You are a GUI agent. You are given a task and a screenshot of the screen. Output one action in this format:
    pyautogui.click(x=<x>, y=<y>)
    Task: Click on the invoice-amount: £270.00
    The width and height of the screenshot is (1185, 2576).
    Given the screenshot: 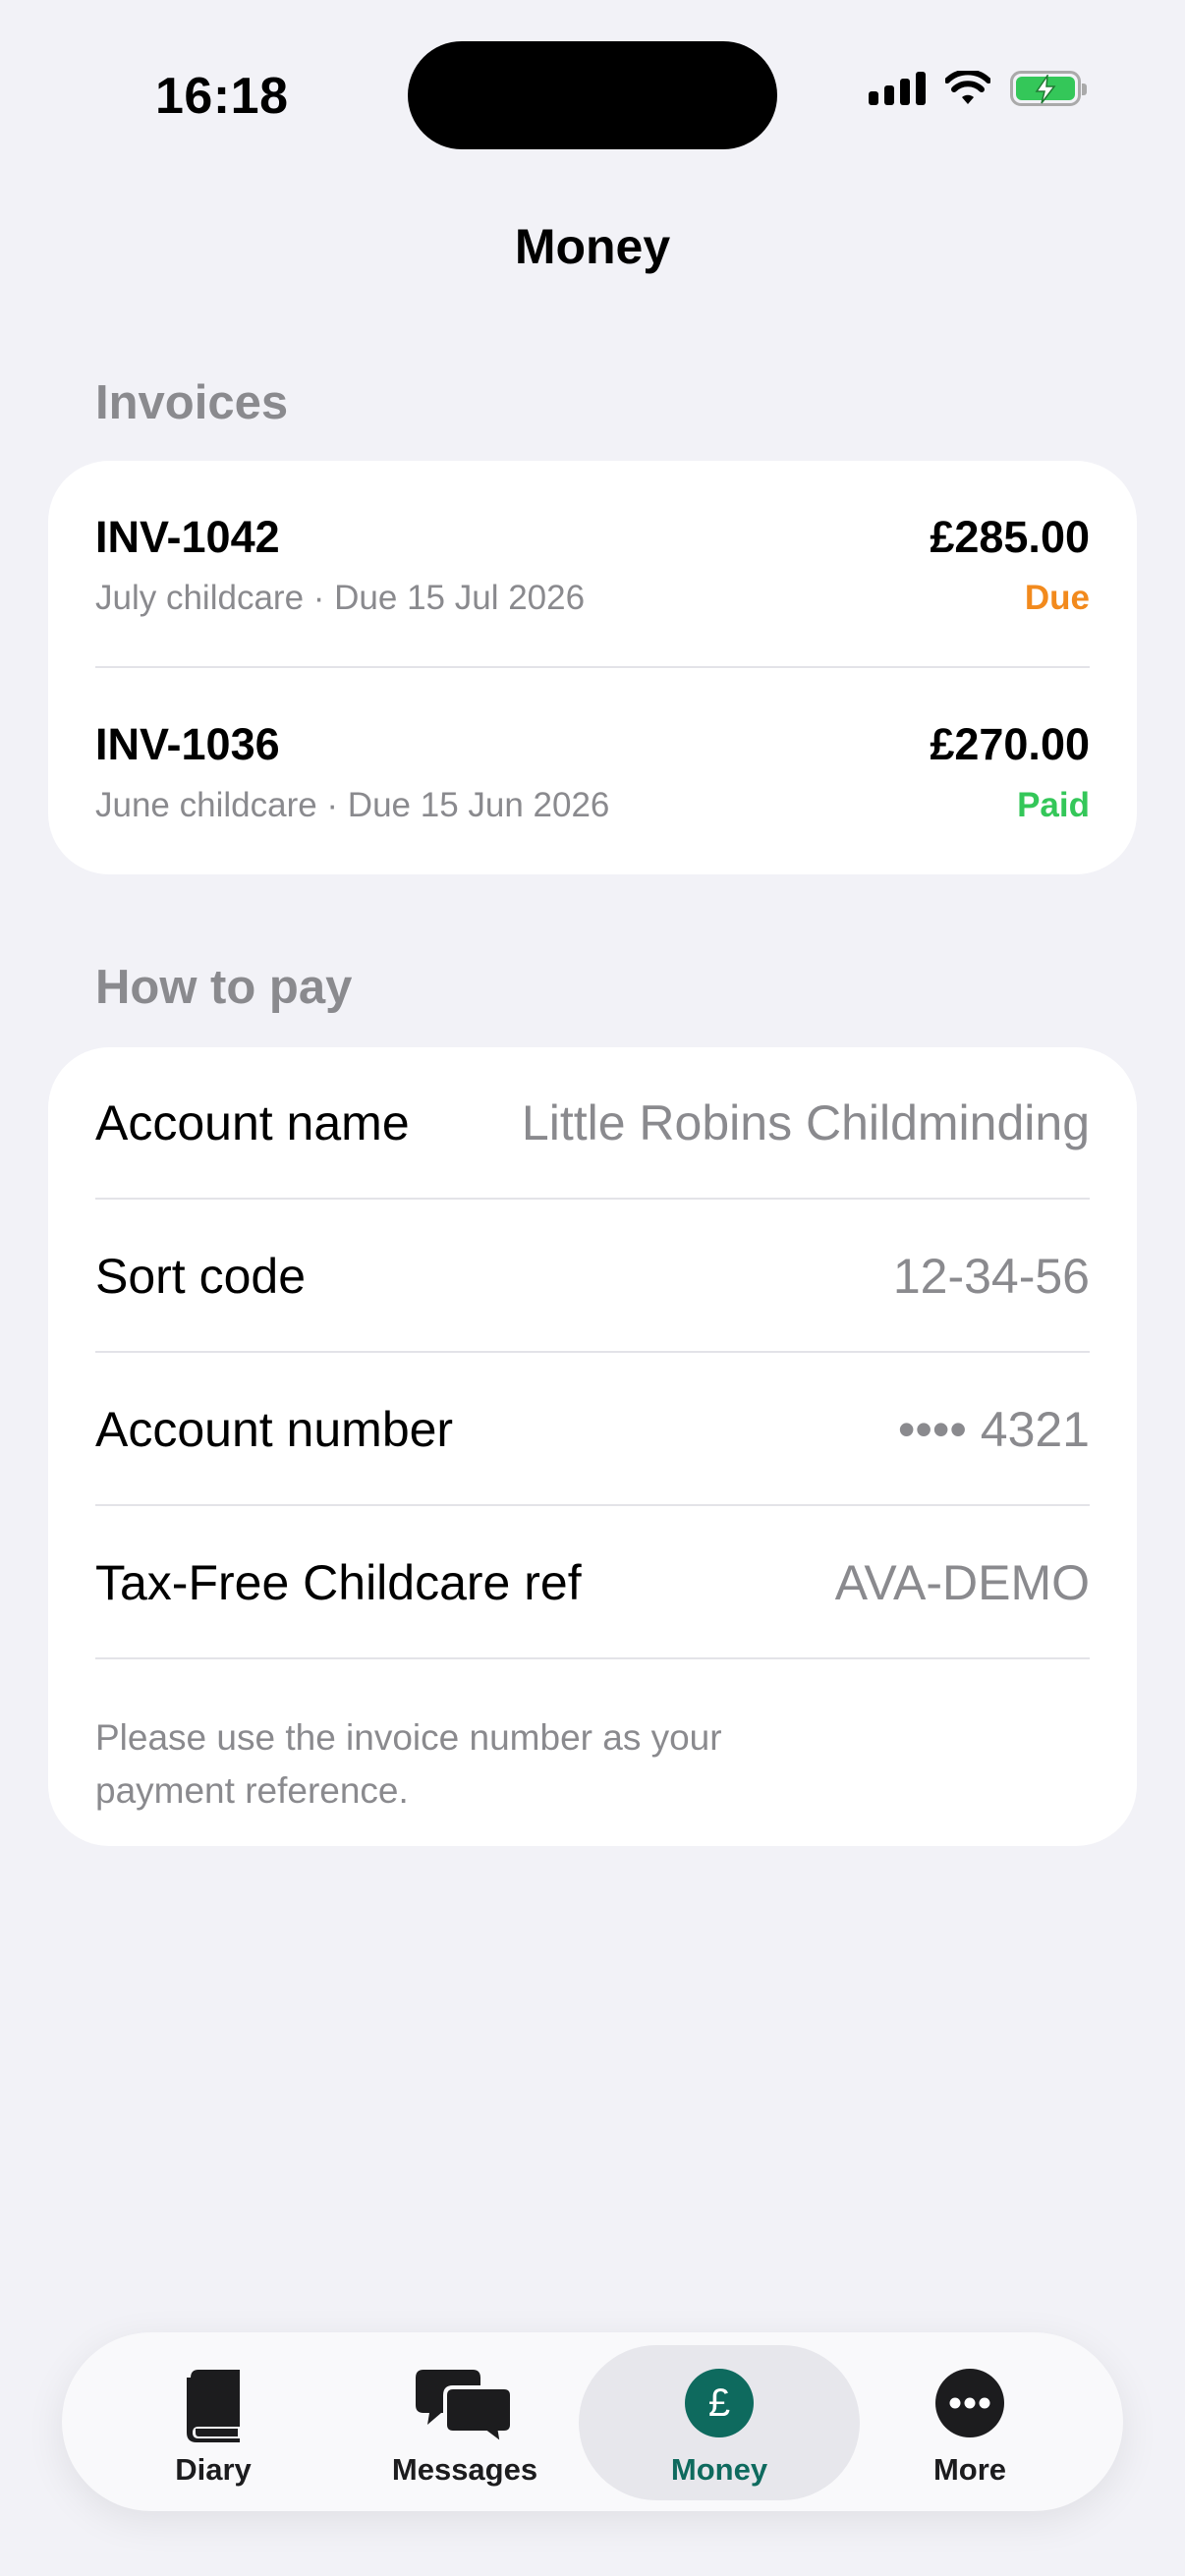 What is the action you would take?
    pyautogui.click(x=1010, y=744)
    